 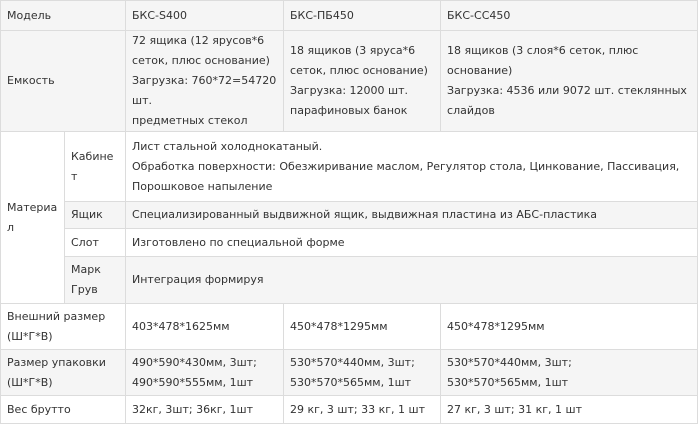 What do you see at coordinates (95, 215) in the screenshot?
I see `drawer-label: Ящик` at bounding box center [95, 215].